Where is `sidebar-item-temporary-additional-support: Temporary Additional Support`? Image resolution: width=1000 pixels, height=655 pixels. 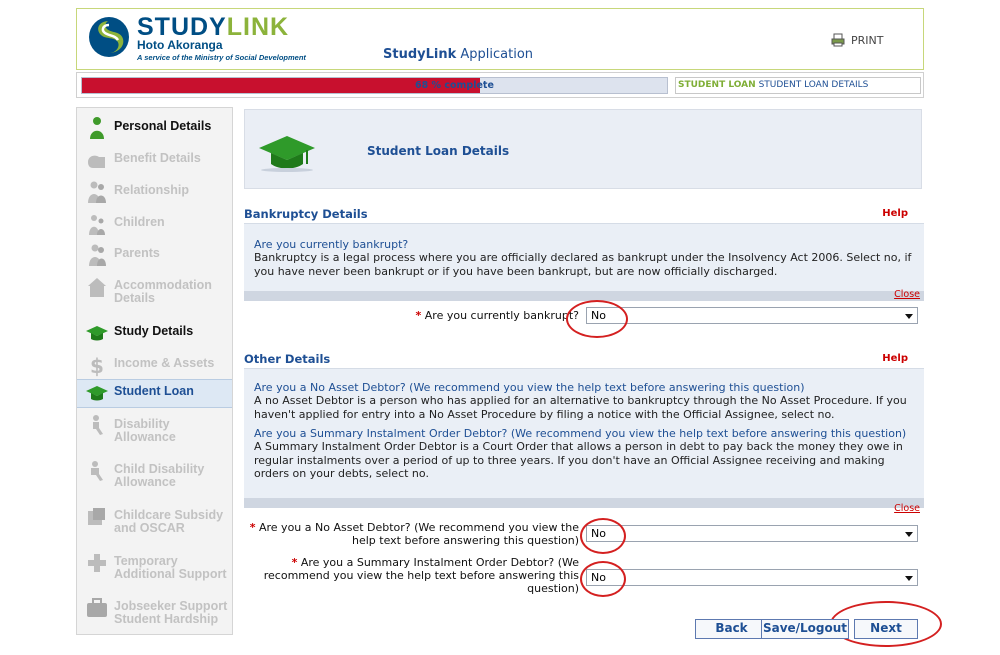
sidebar-item-temporary-additional-support: Temporary Additional Support is located at coordinates (154, 566).